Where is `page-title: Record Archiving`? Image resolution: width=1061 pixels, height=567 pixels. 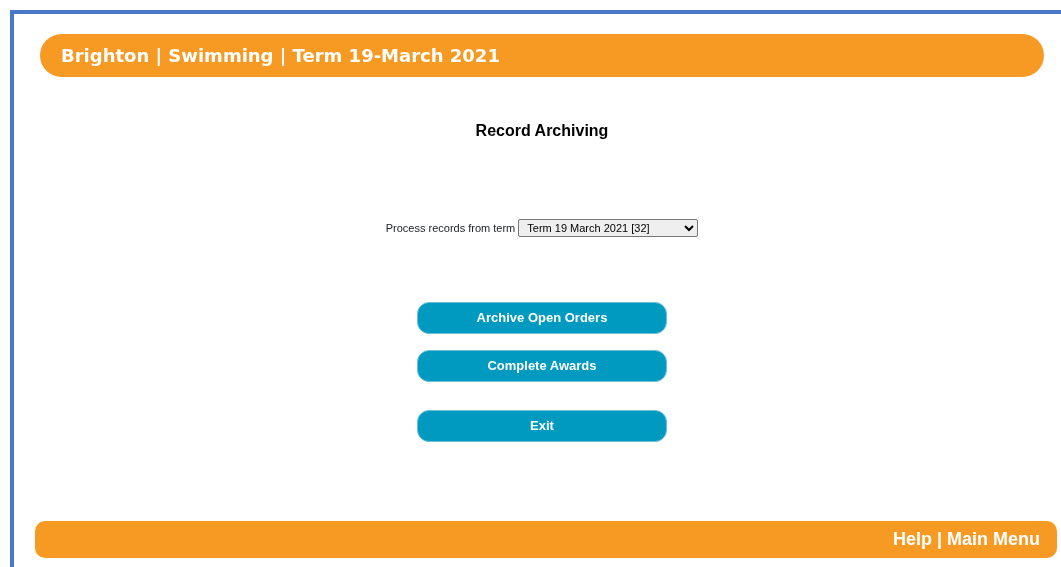 page-title: Record Archiving is located at coordinates (542, 131).